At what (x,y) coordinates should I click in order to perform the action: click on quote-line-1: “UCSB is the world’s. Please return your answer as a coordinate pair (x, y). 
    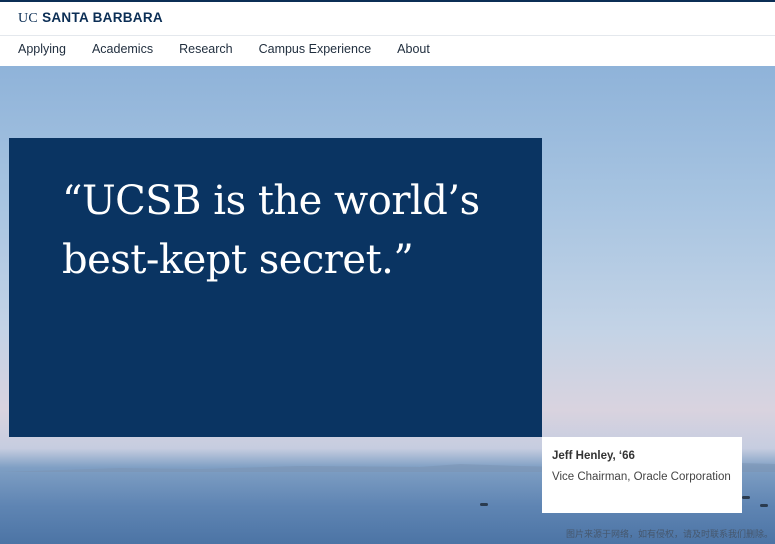
    Looking at the image, I should click on (271, 201).